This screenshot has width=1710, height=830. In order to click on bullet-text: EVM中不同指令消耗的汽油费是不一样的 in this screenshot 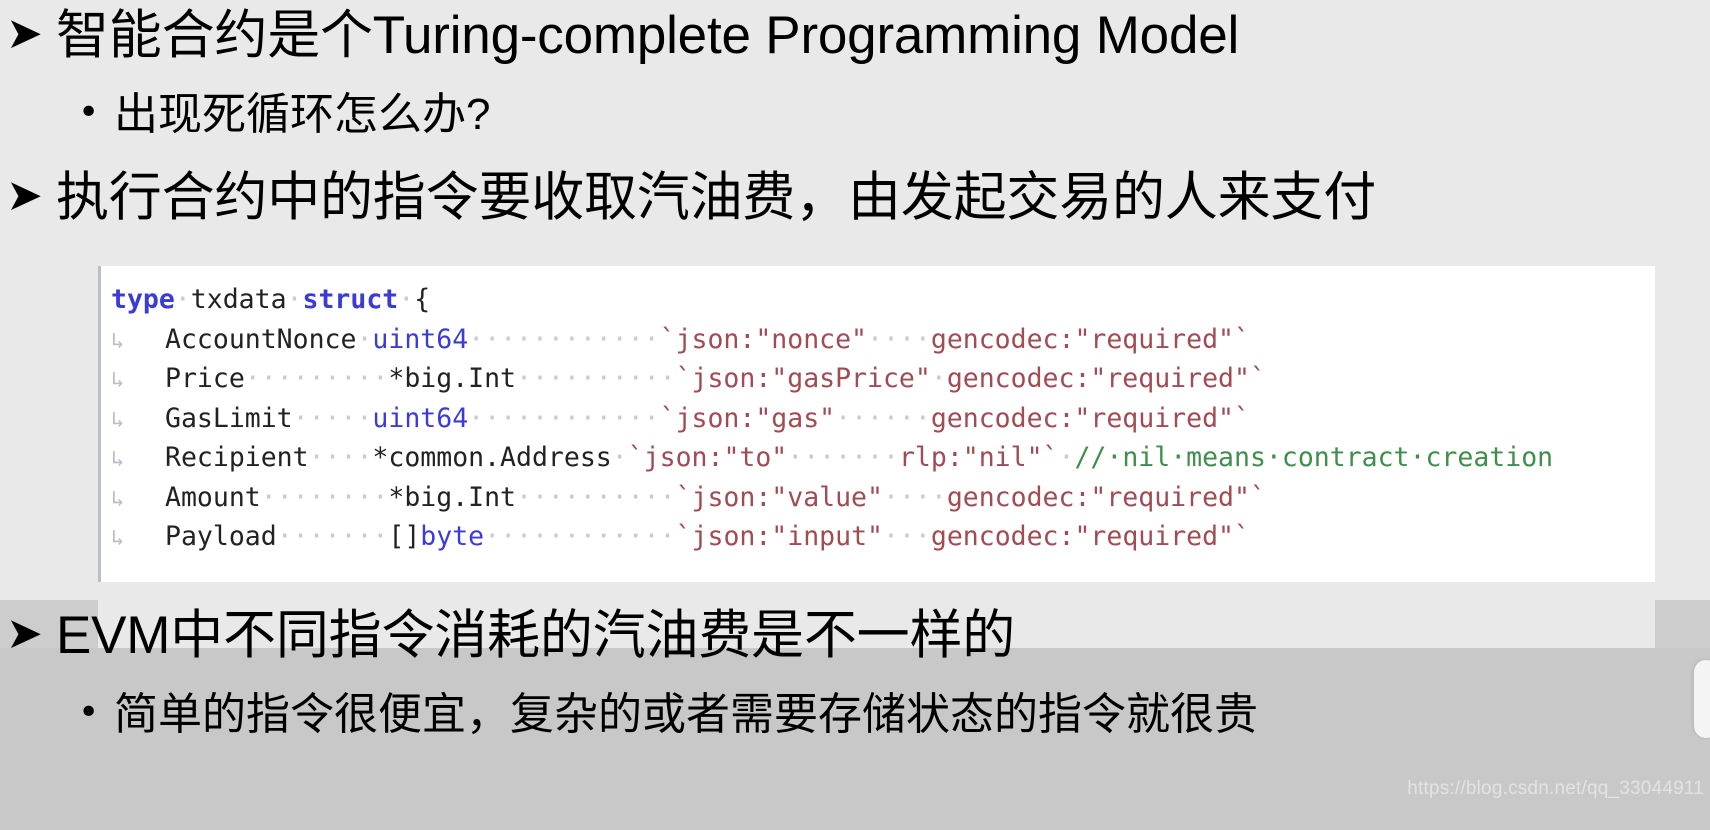, I will do `click(536, 635)`.